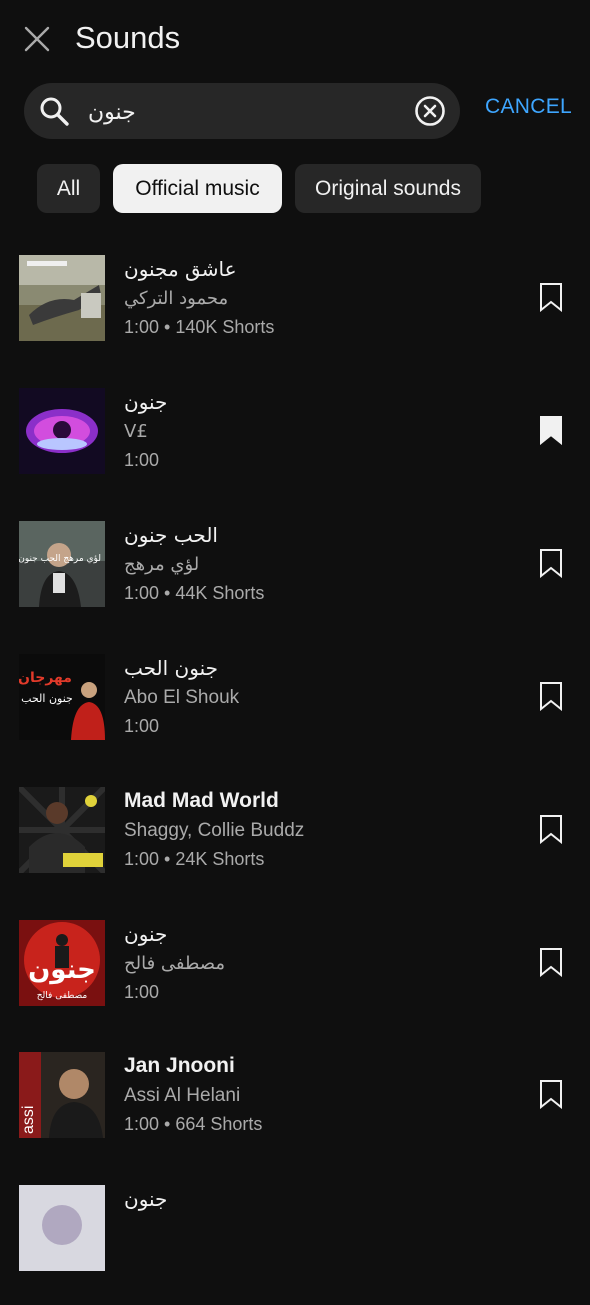  I want to click on chip-all: All, so click(68, 188).